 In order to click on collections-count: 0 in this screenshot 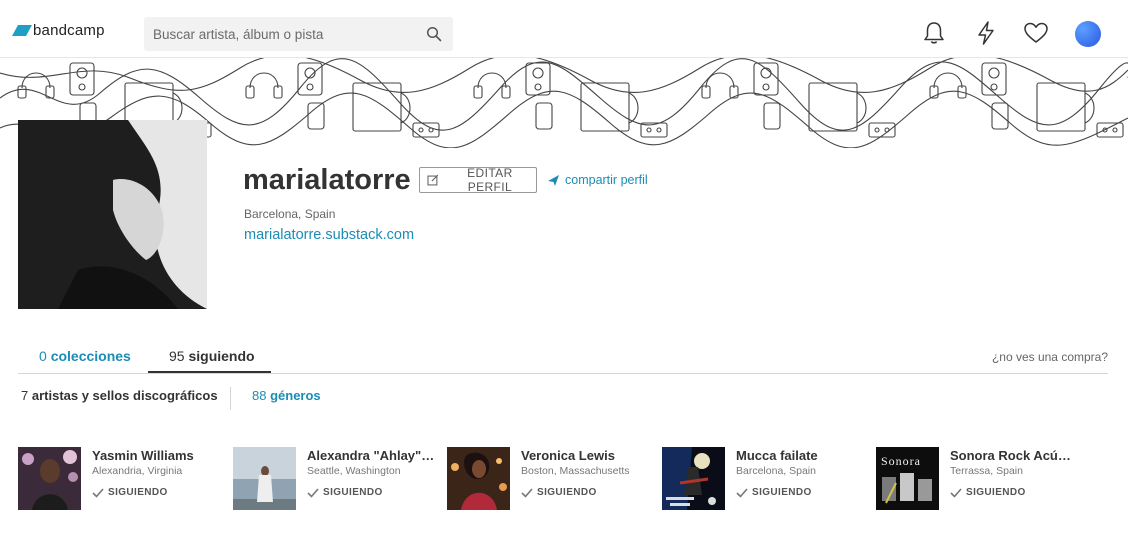, I will do `click(43, 356)`.